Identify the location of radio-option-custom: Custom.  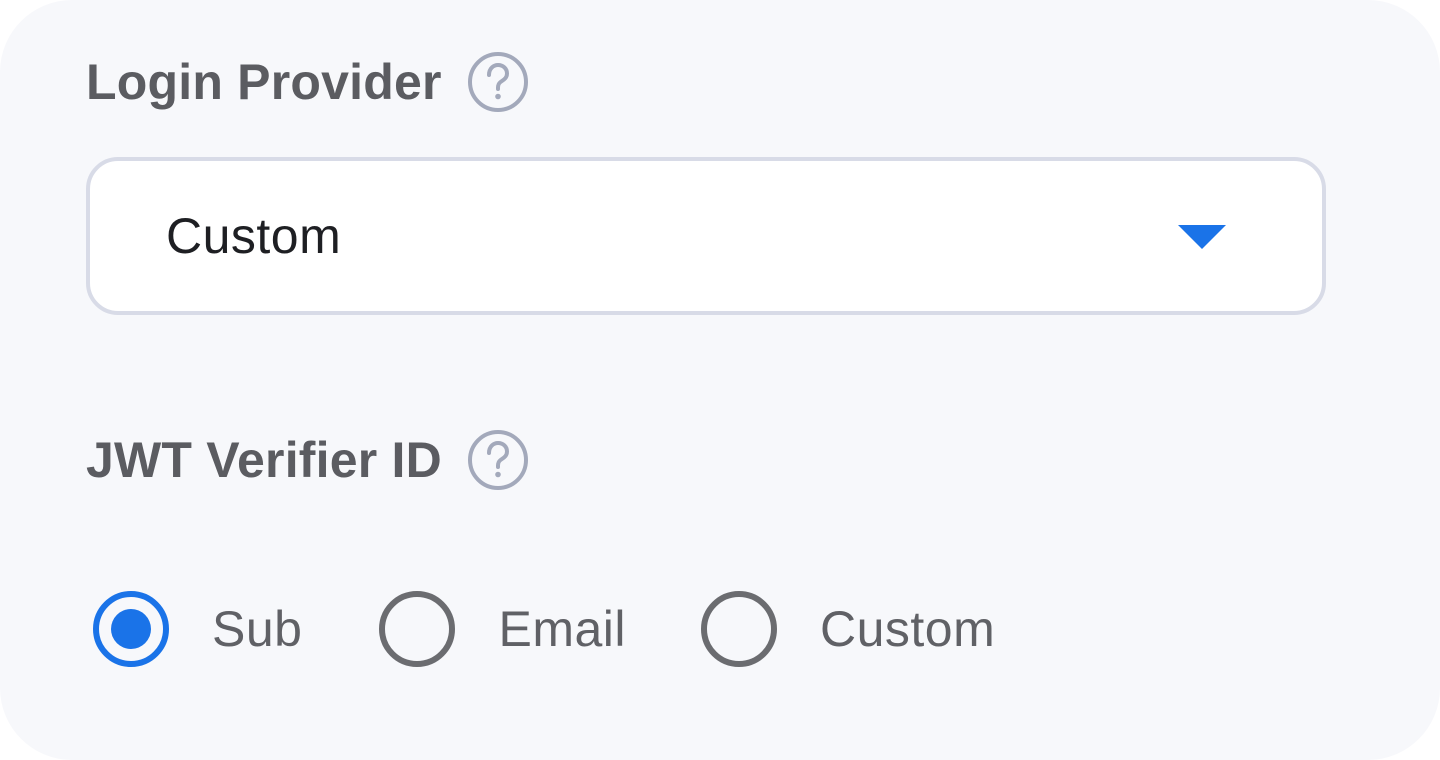
(847, 629).